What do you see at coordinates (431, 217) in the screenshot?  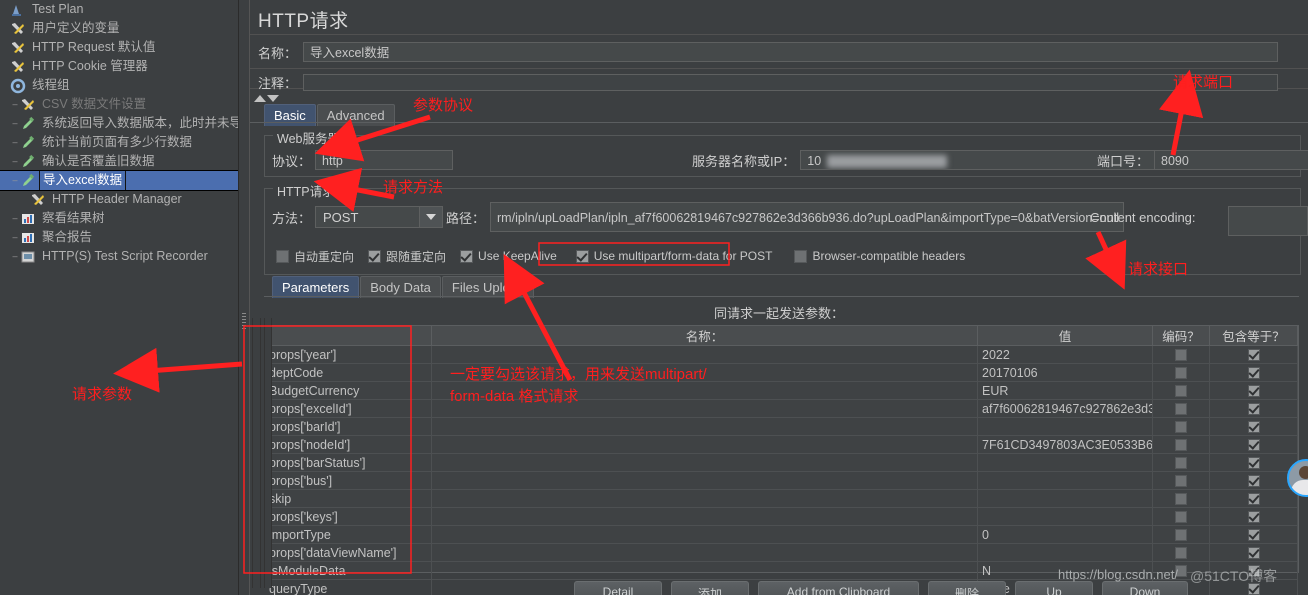 I see `chevron-down-icon` at bounding box center [431, 217].